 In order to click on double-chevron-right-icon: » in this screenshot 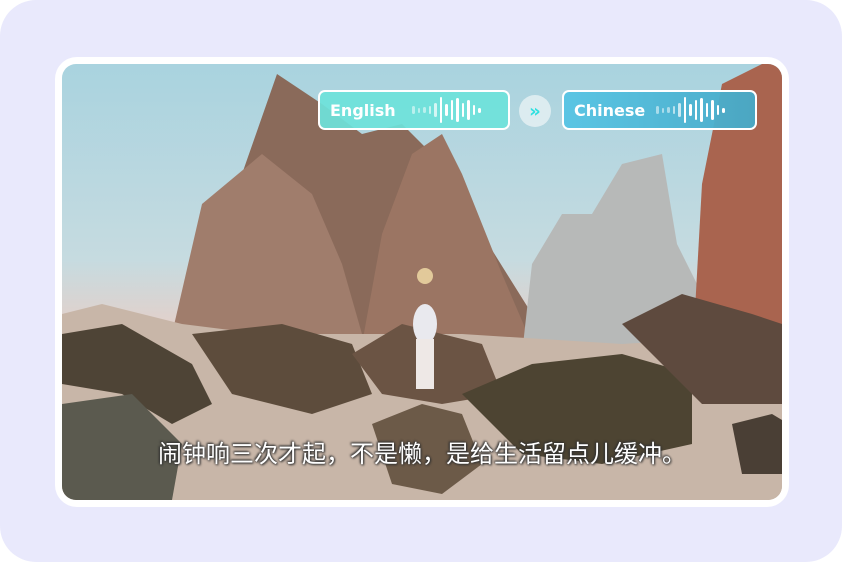, I will do `click(535, 111)`.